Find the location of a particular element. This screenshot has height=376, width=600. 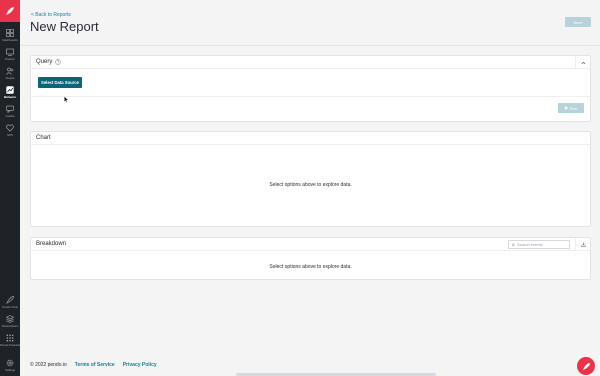

sidebar-item-label: Guides is located at coordinates (10, 116).